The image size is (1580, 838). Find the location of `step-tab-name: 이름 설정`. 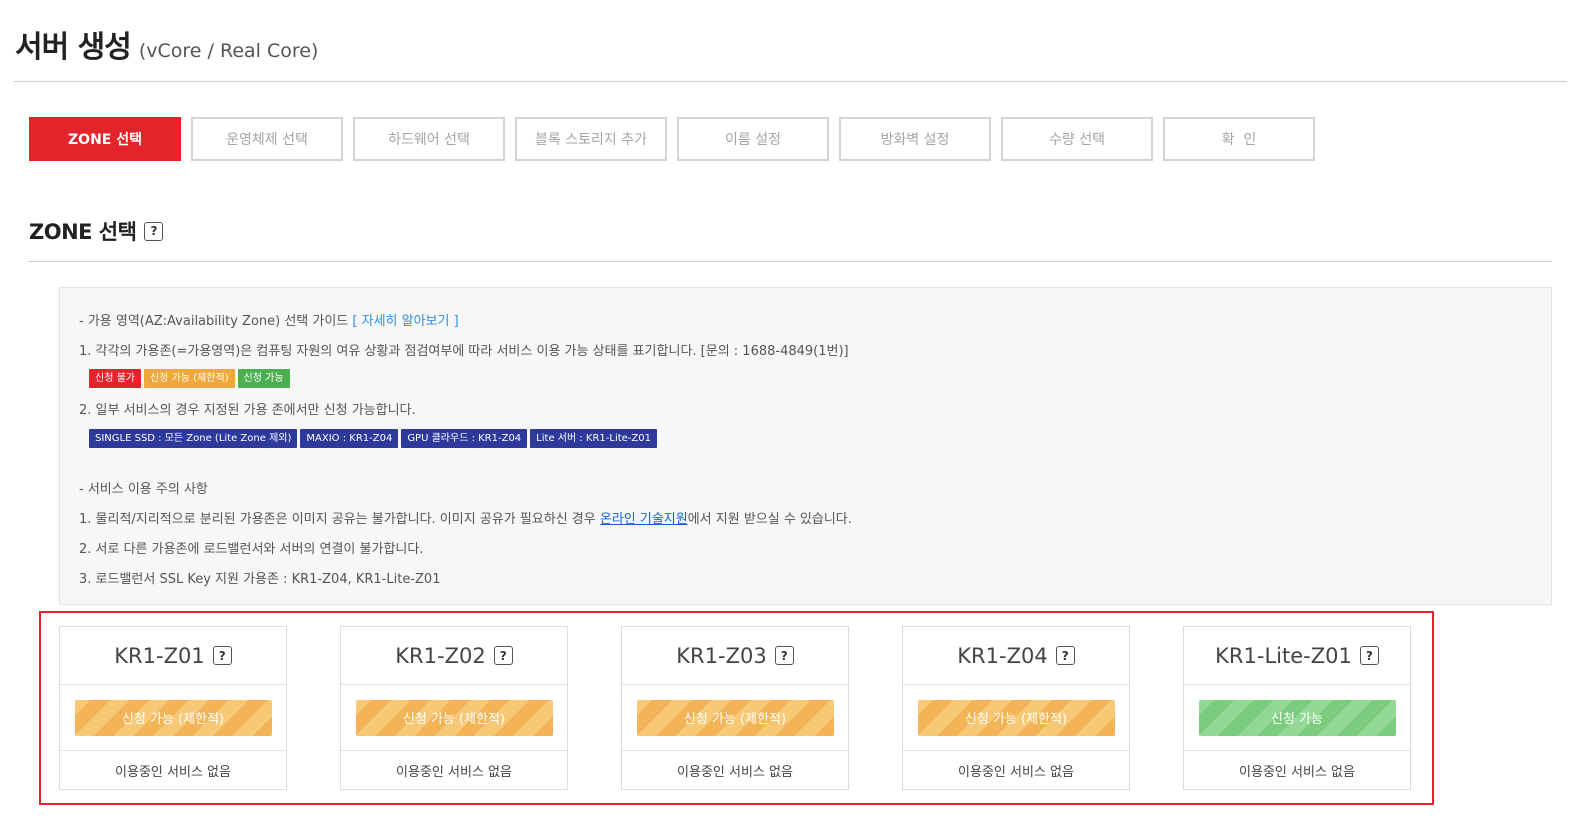

step-tab-name: 이름 설정 is located at coordinates (753, 139).